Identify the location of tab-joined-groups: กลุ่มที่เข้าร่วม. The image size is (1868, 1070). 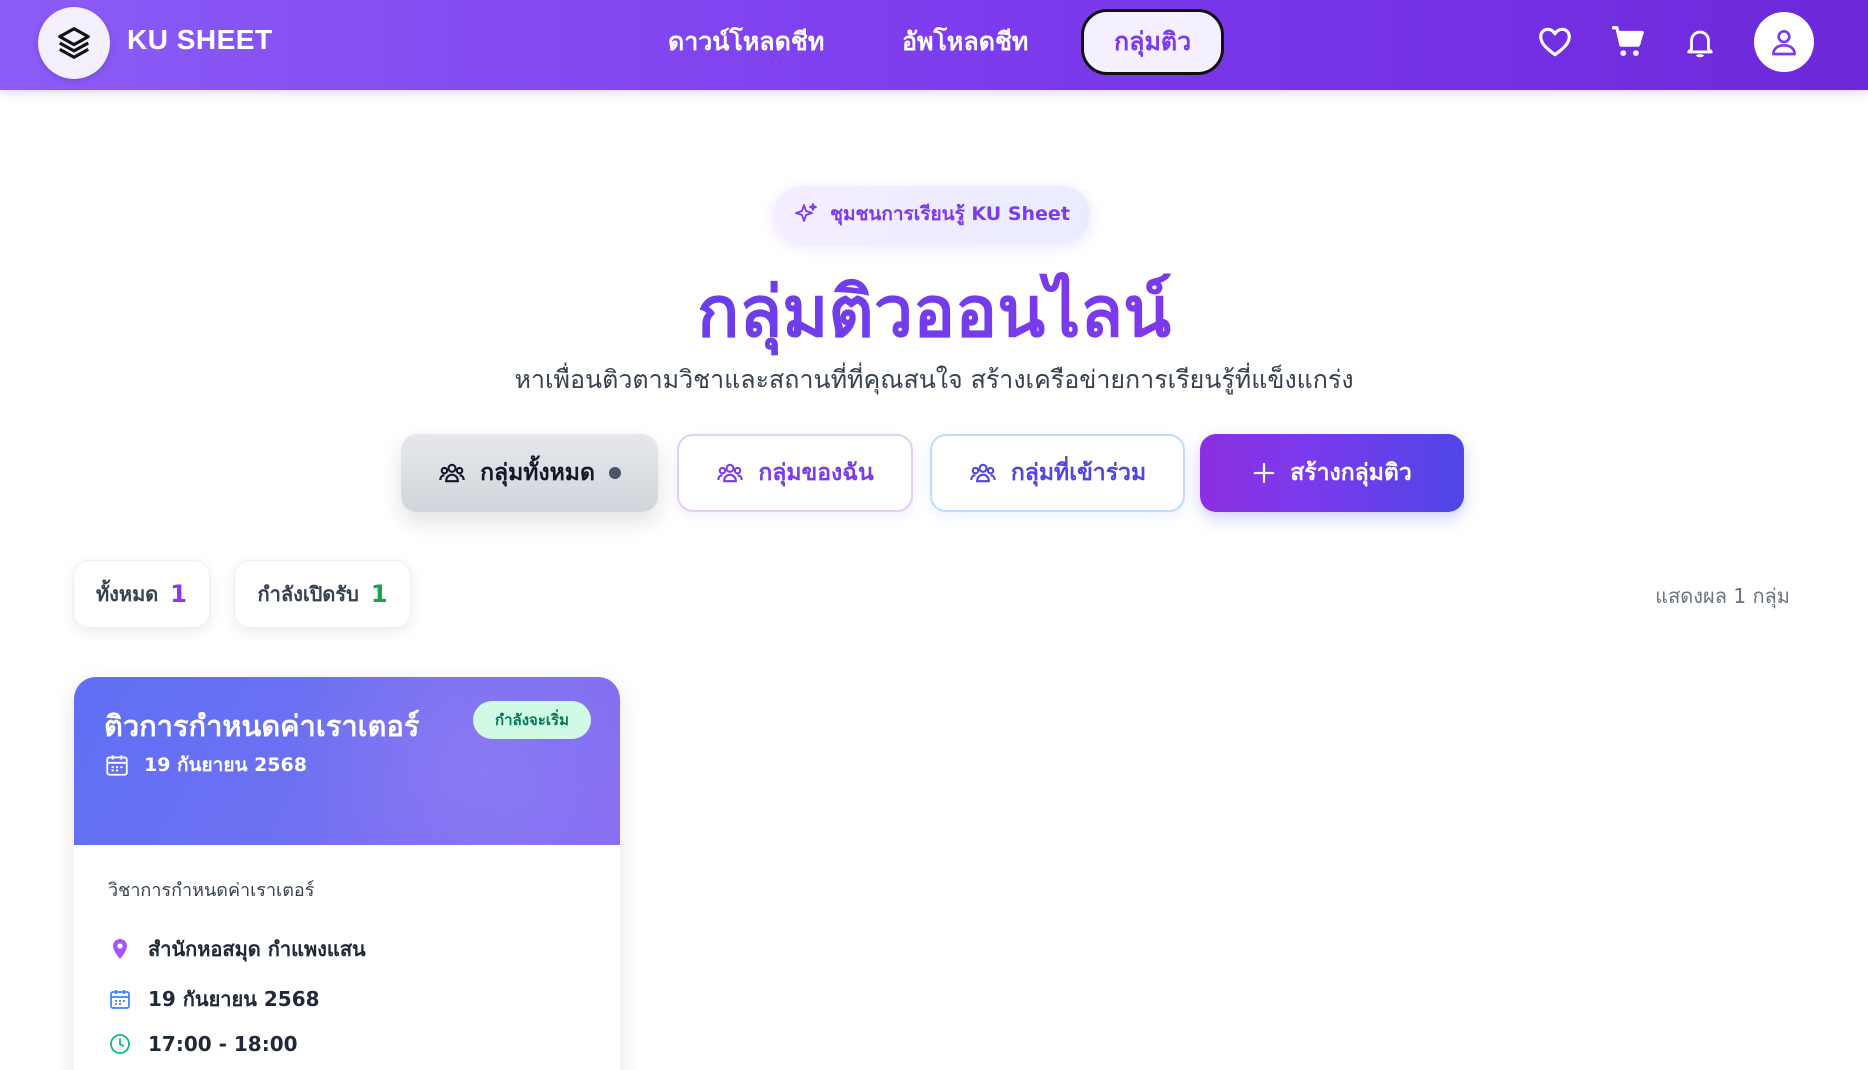
(1057, 473).